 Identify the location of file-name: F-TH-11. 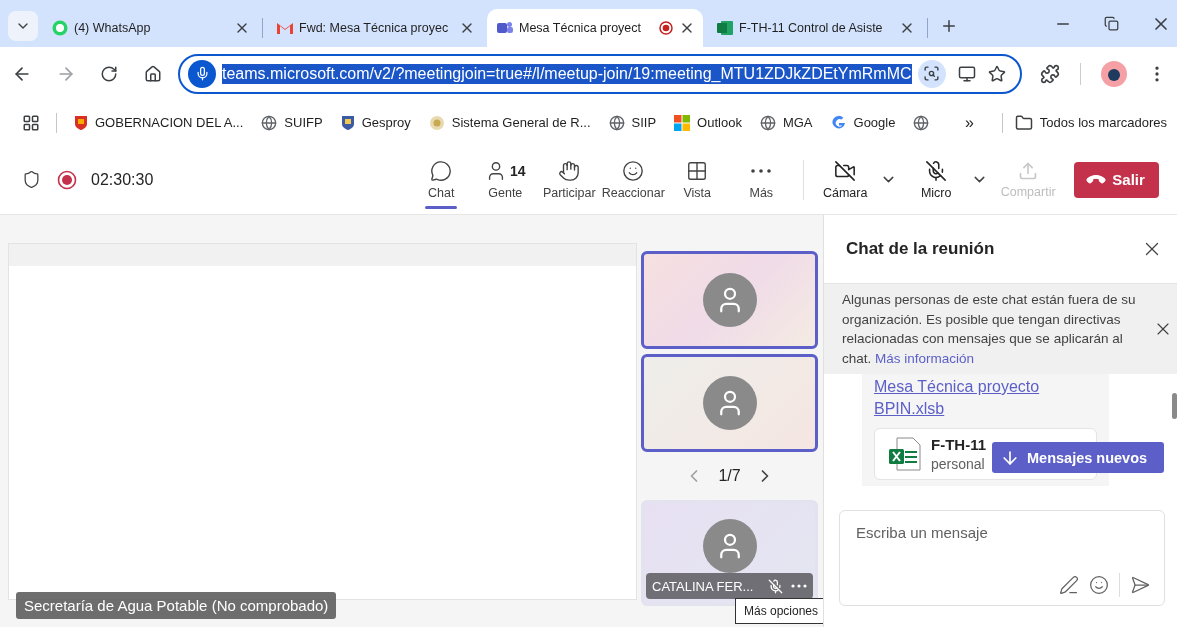
(958, 444).